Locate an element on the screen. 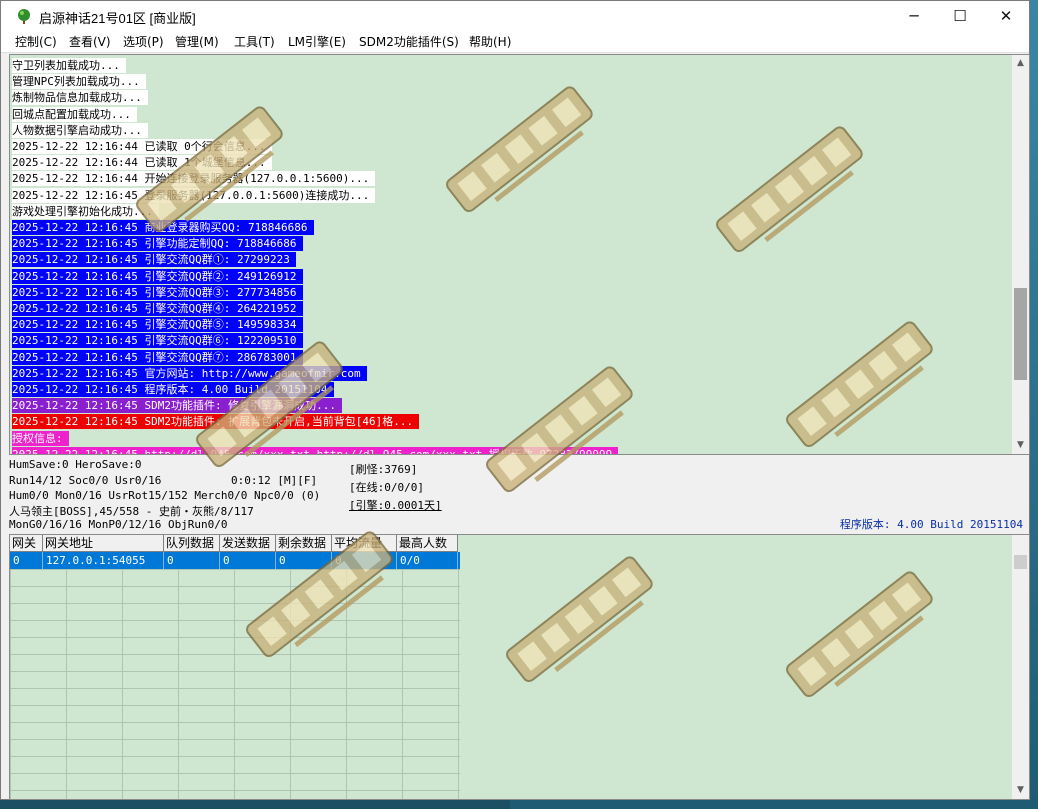 This screenshot has width=1038, height=809. maximize-button: ☐ is located at coordinates (960, 16).